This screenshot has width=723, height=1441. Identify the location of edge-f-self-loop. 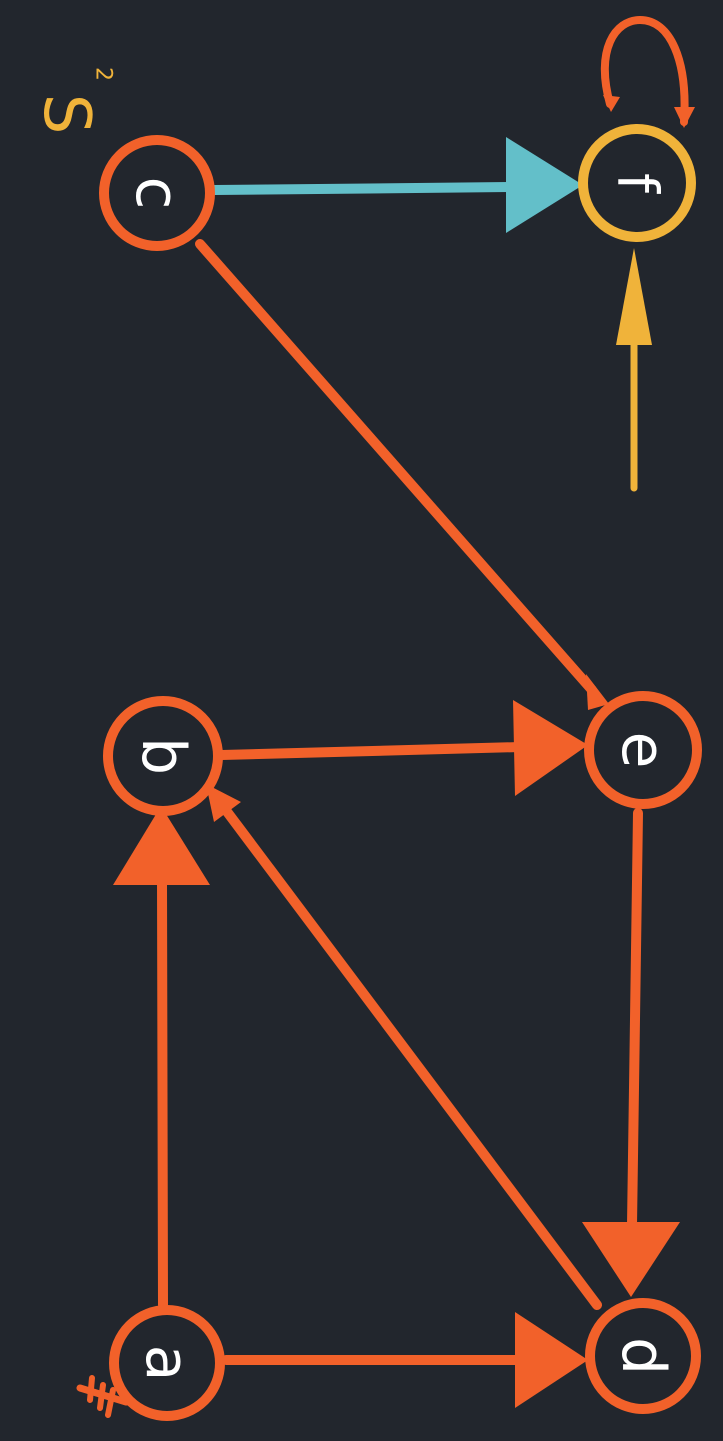
(647, 71).